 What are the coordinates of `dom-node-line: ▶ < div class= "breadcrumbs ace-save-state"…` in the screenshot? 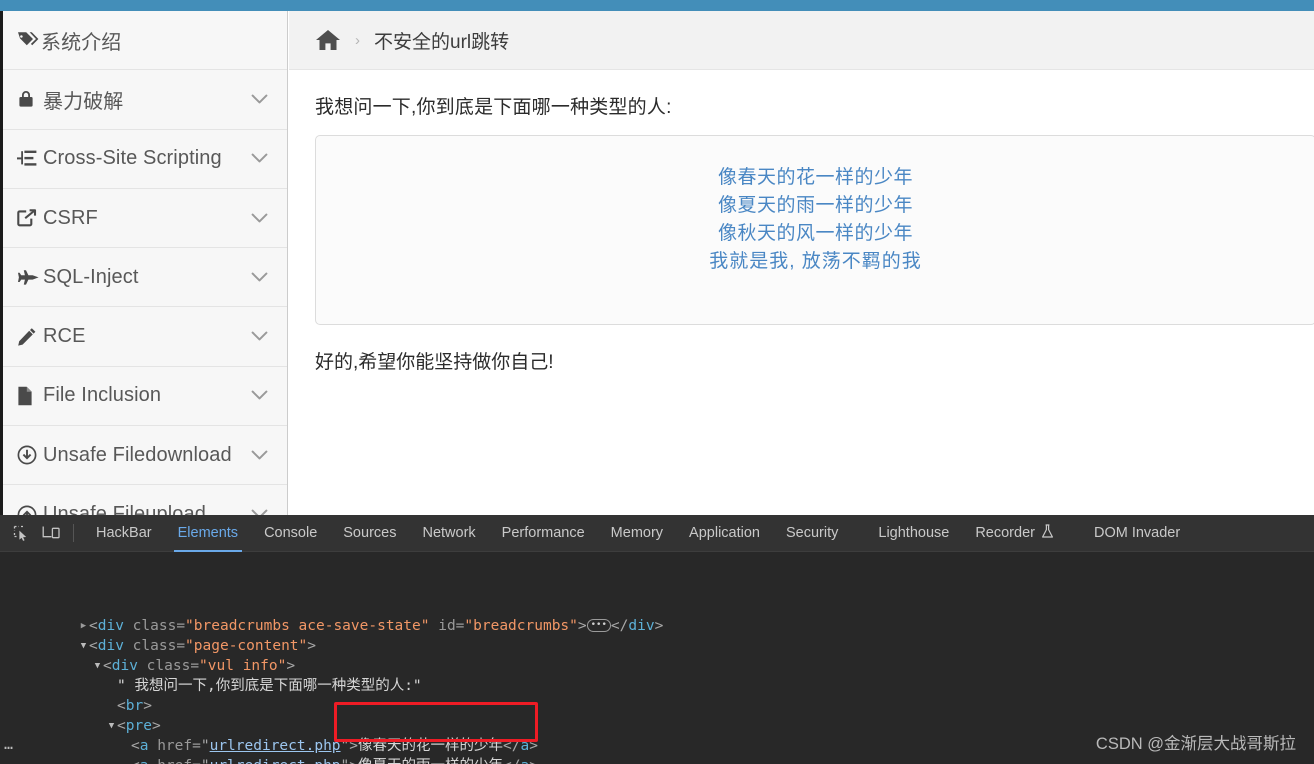 It's located at (657, 626).